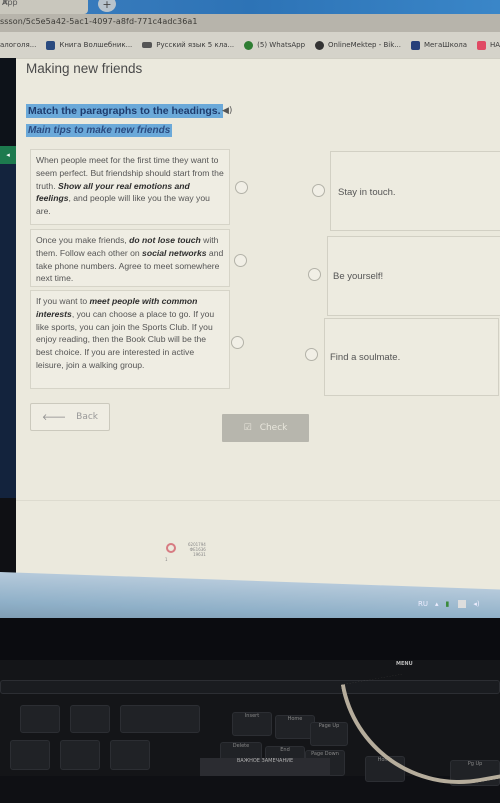 This screenshot has width=500, height=803. What do you see at coordinates (197, 549) in the screenshot?
I see `footer-info: 6201794 ФЕ1636 19631` at bounding box center [197, 549].